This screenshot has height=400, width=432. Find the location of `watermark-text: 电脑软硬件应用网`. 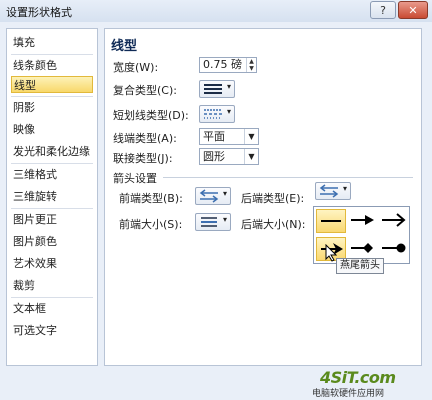

watermark-text: 电脑软硬件应用网 is located at coordinates (348, 394).